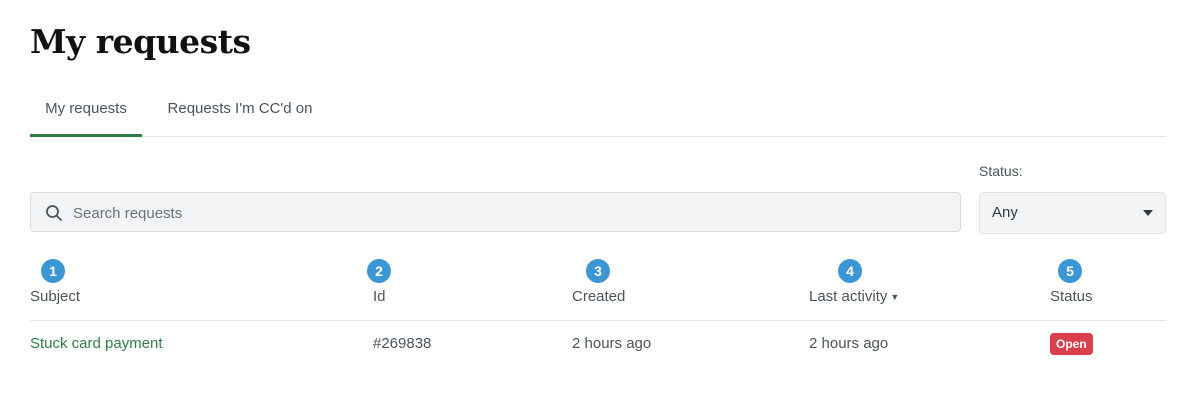  Describe the element at coordinates (849, 343) in the screenshot. I see `request-last-activity: 2 hours ago` at that location.